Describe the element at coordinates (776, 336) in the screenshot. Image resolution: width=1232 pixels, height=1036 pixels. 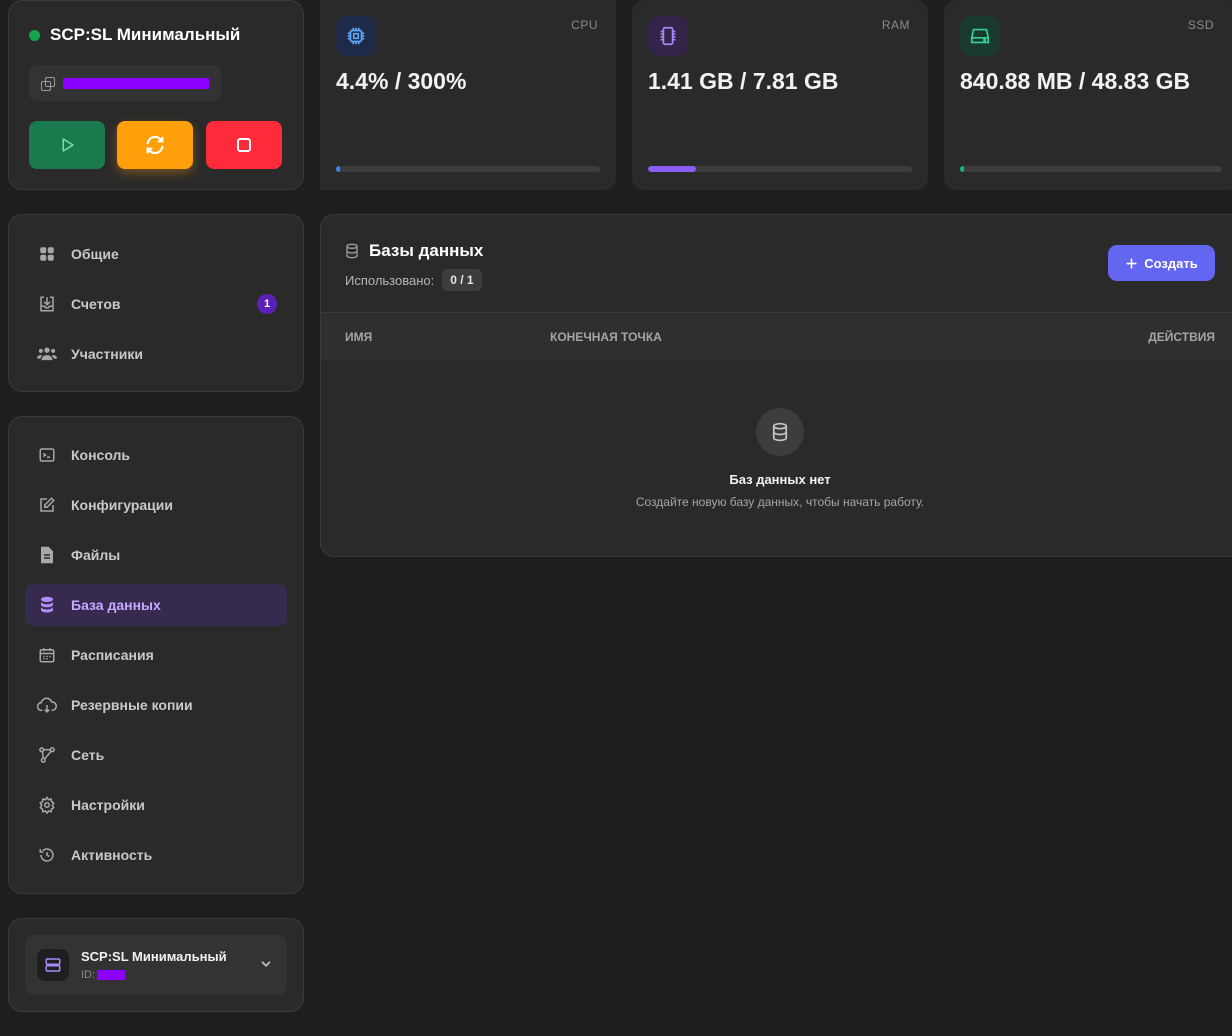
I see `table-header: ИМЯ КОНЕЧНАЯ ТОЧКА ДЕЙСТВИЯ` at that location.